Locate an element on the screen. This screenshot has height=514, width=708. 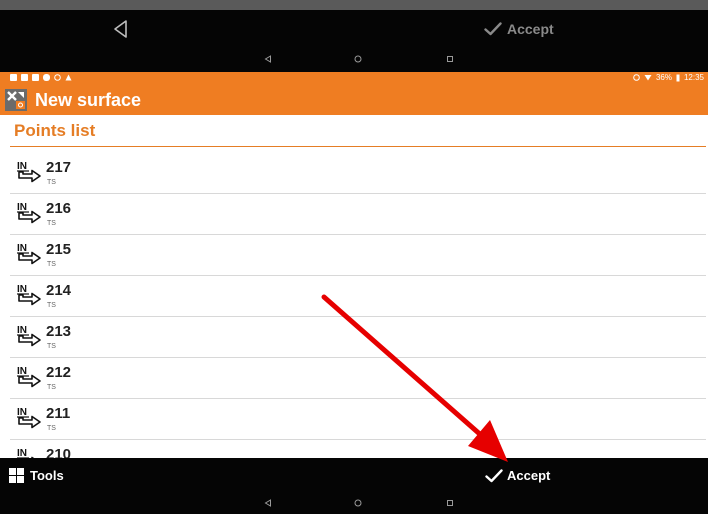
app-header: New surface is located at coordinates (354, 100).